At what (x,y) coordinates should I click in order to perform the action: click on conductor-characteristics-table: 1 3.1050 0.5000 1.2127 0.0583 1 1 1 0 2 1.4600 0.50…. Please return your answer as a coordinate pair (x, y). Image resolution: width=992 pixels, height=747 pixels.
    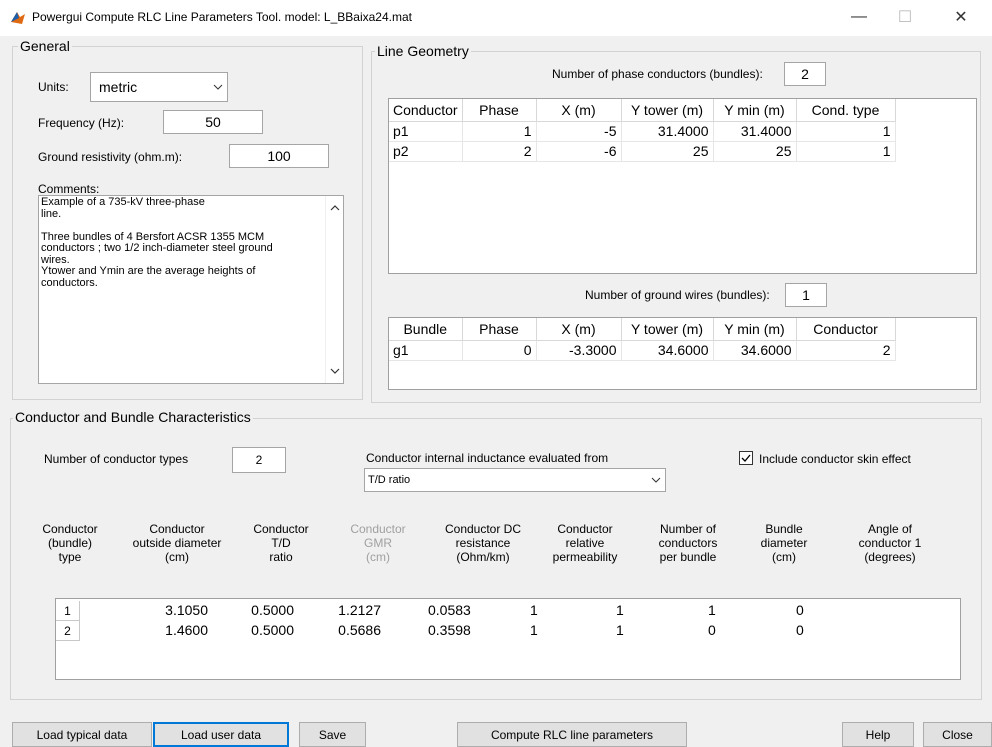
    Looking at the image, I should click on (508, 639).